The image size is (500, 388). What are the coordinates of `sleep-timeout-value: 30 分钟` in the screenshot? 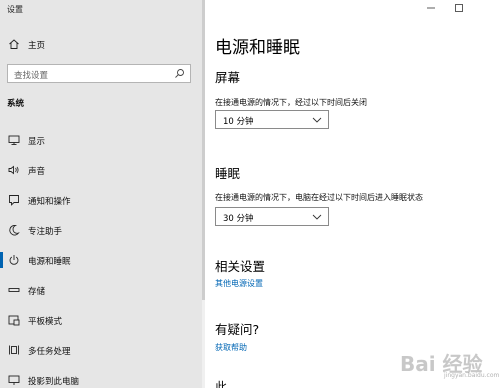 It's located at (238, 219).